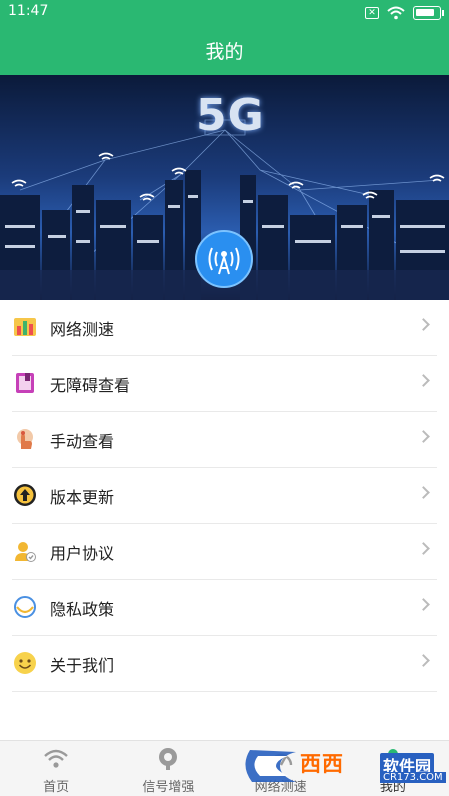 The width and height of the screenshot is (449, 796). Describe the element at coordinates (82, 497) in the screenshot. I see `menu-label-version-update: 版本更新` at that location.